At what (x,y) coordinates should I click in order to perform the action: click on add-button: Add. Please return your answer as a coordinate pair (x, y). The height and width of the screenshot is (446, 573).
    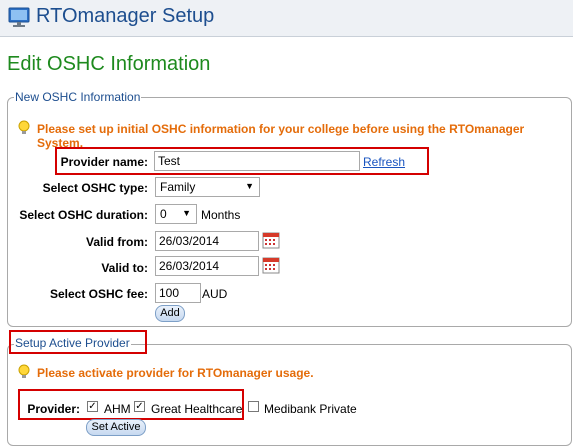
    Looking at the image, I should click on (170, 313).